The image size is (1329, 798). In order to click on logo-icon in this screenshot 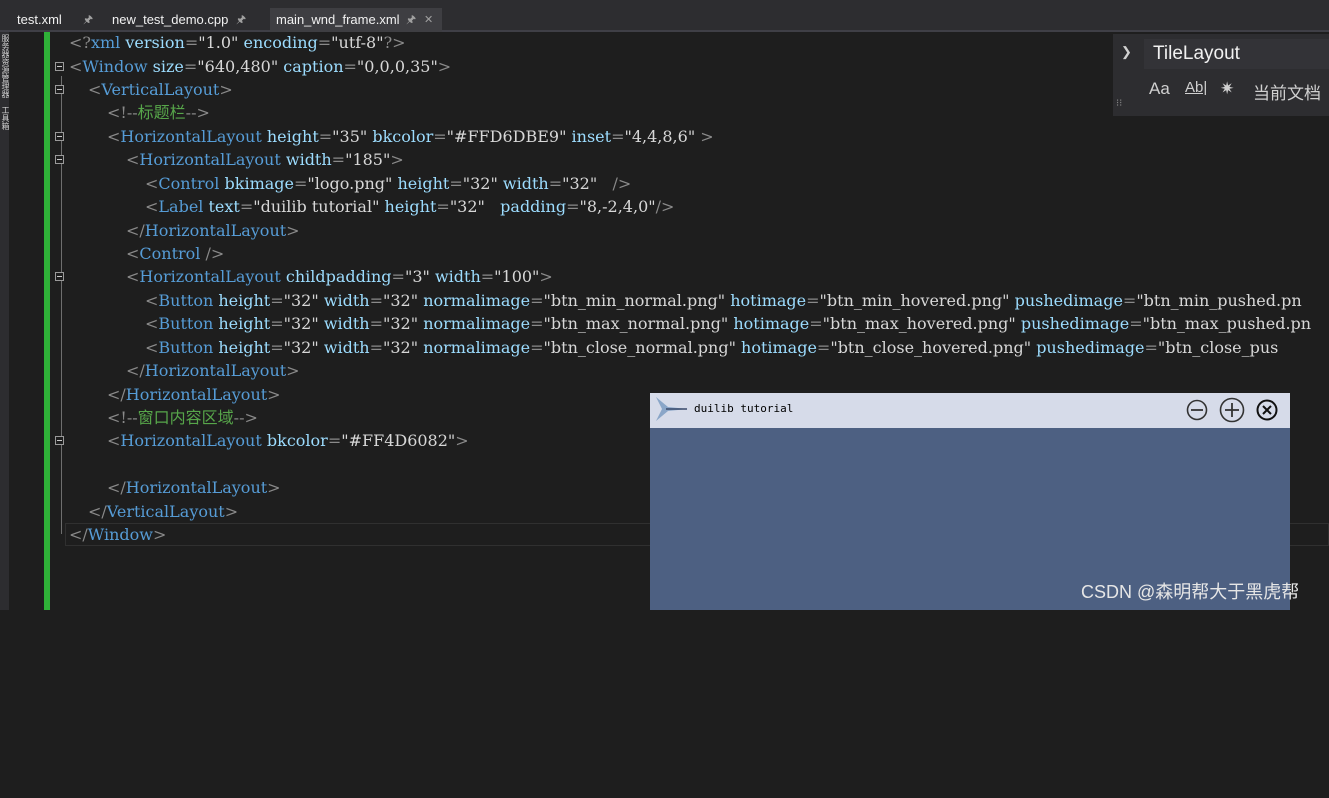, I will do `click(672, 409)`.